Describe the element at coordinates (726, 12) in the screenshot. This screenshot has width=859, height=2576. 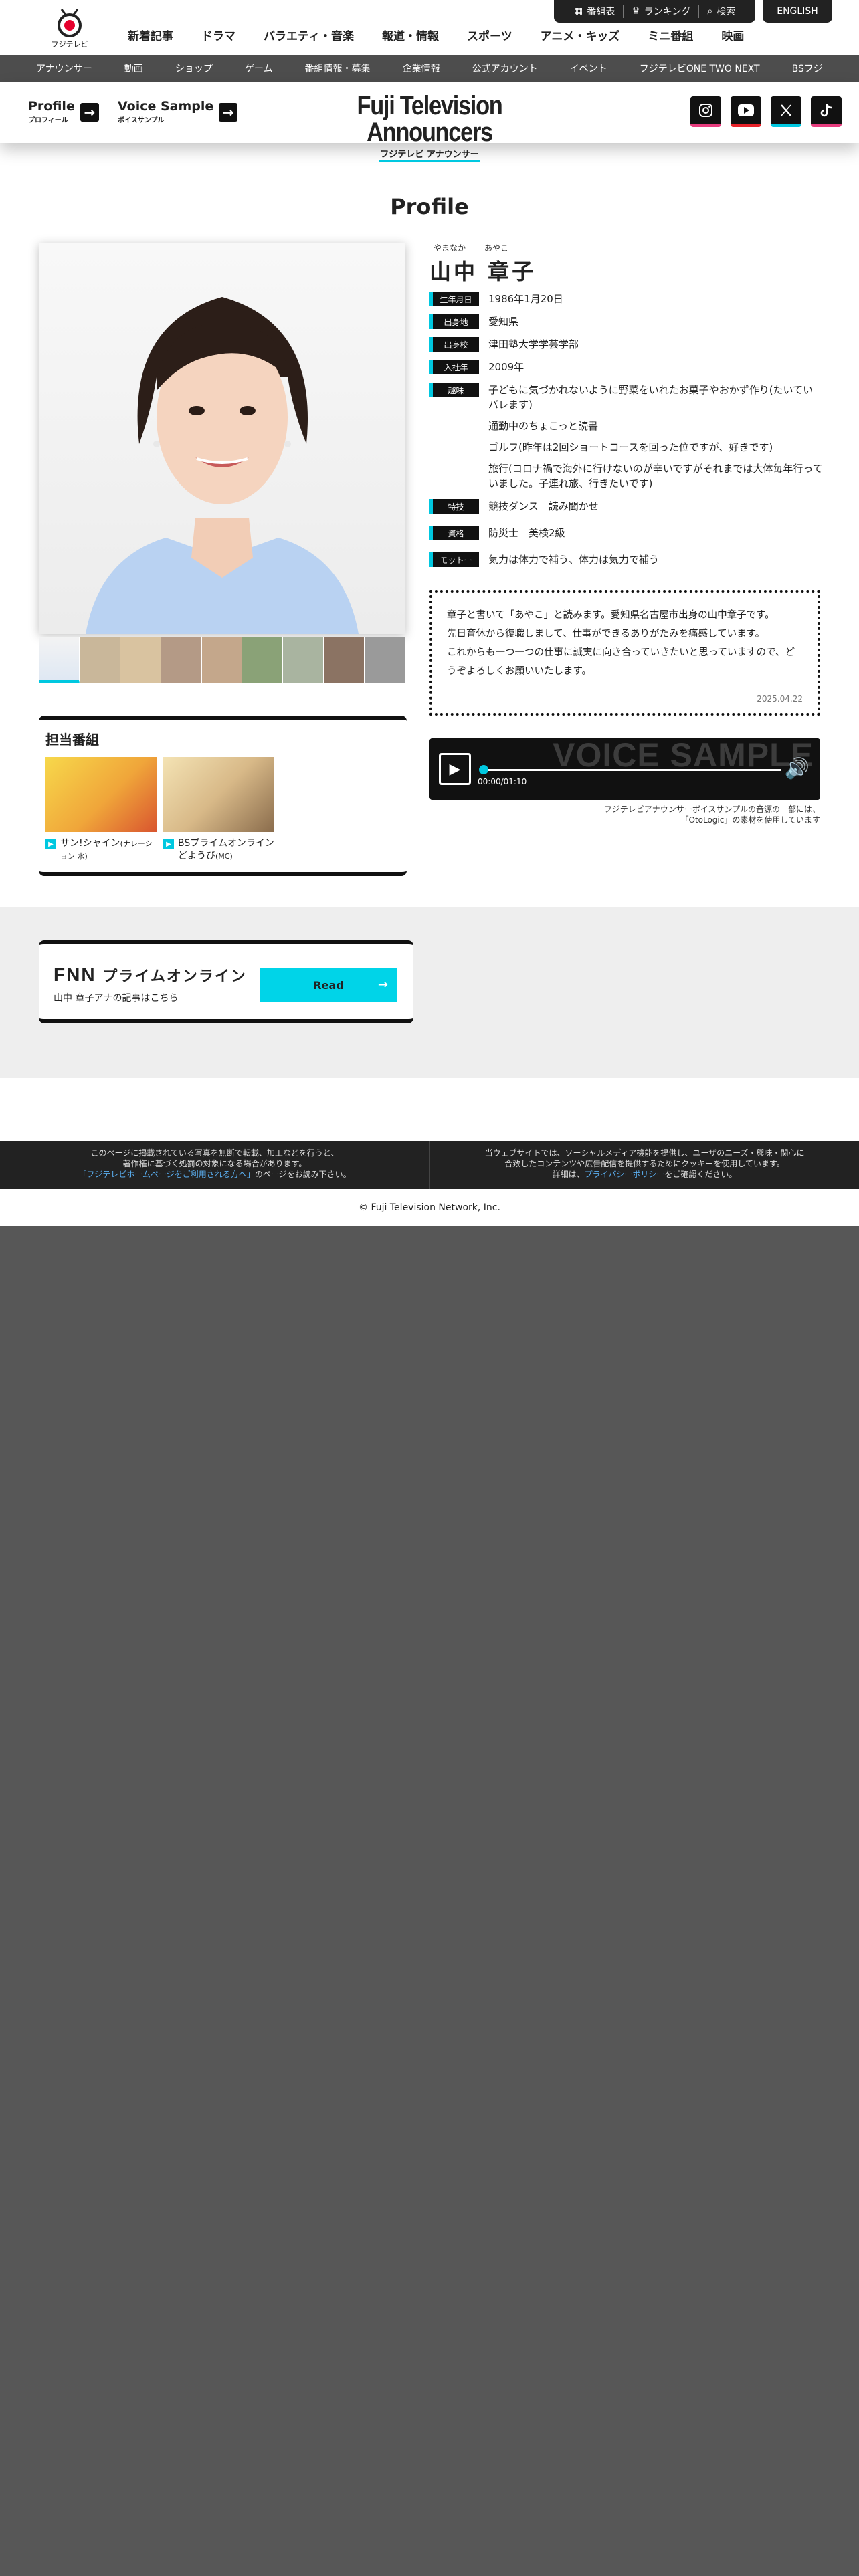
I see `util-label: 検索` at that location.